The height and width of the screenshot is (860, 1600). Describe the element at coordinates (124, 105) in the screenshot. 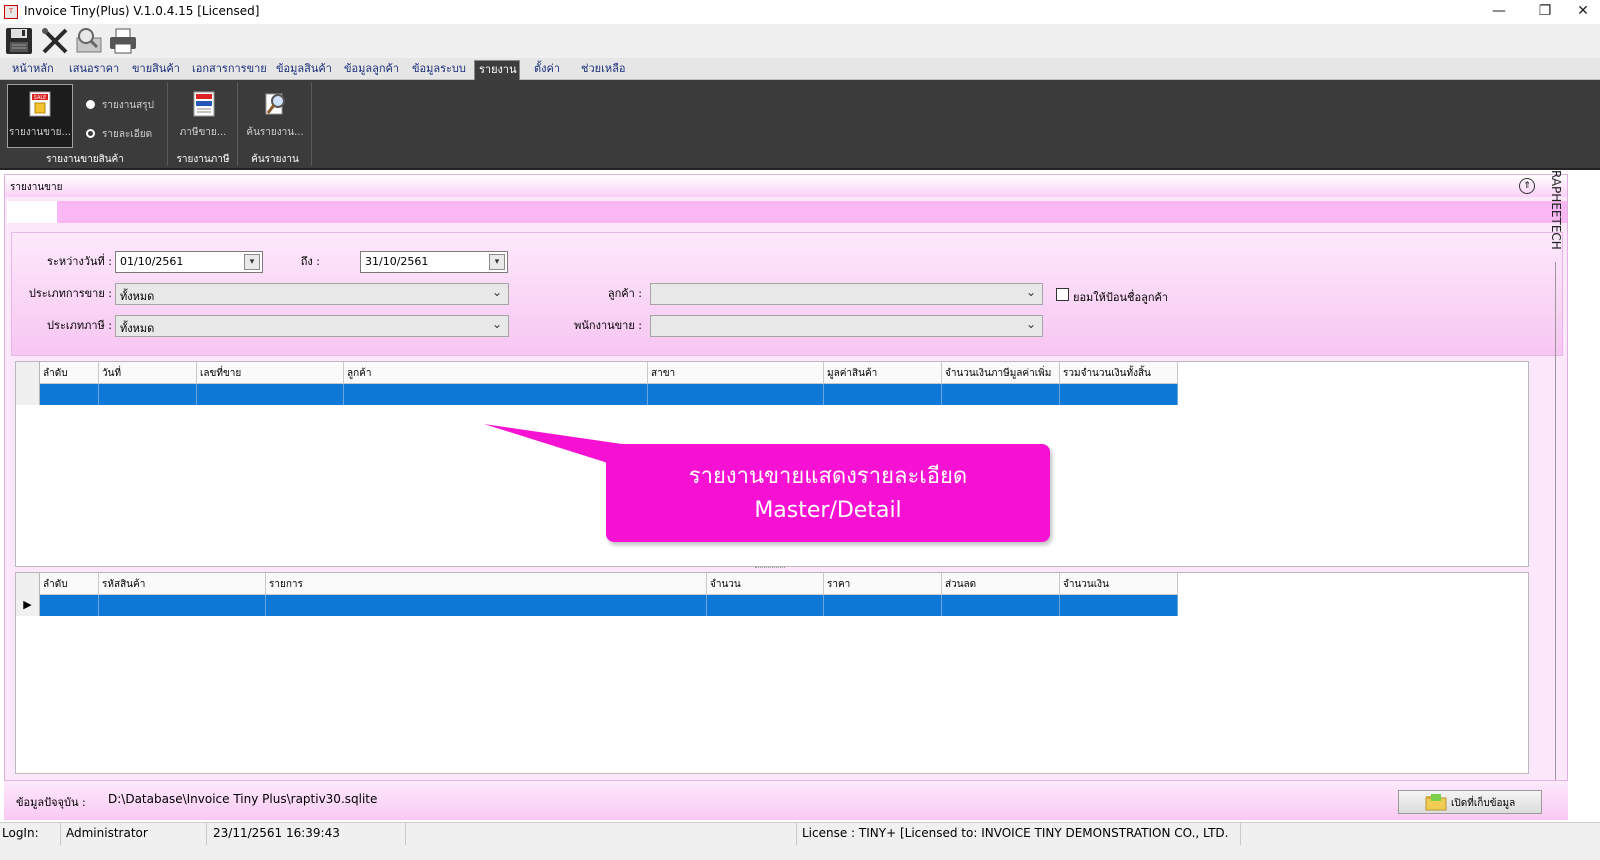

I see `radio-summary: รายงานสรุป` at that location.